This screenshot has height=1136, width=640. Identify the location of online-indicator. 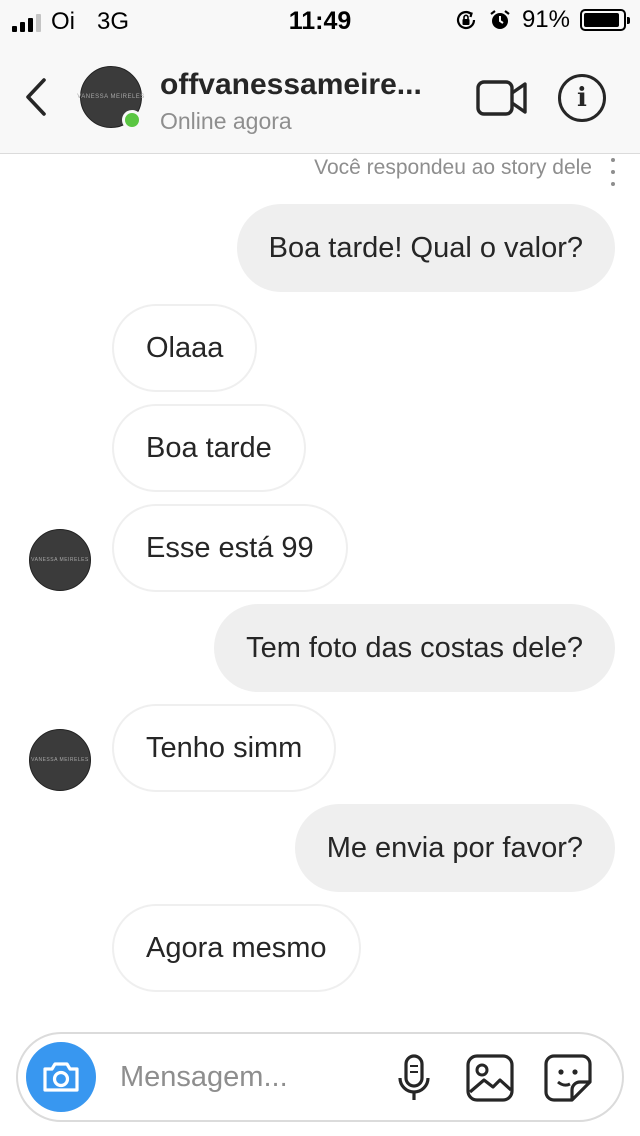
(132, 120).